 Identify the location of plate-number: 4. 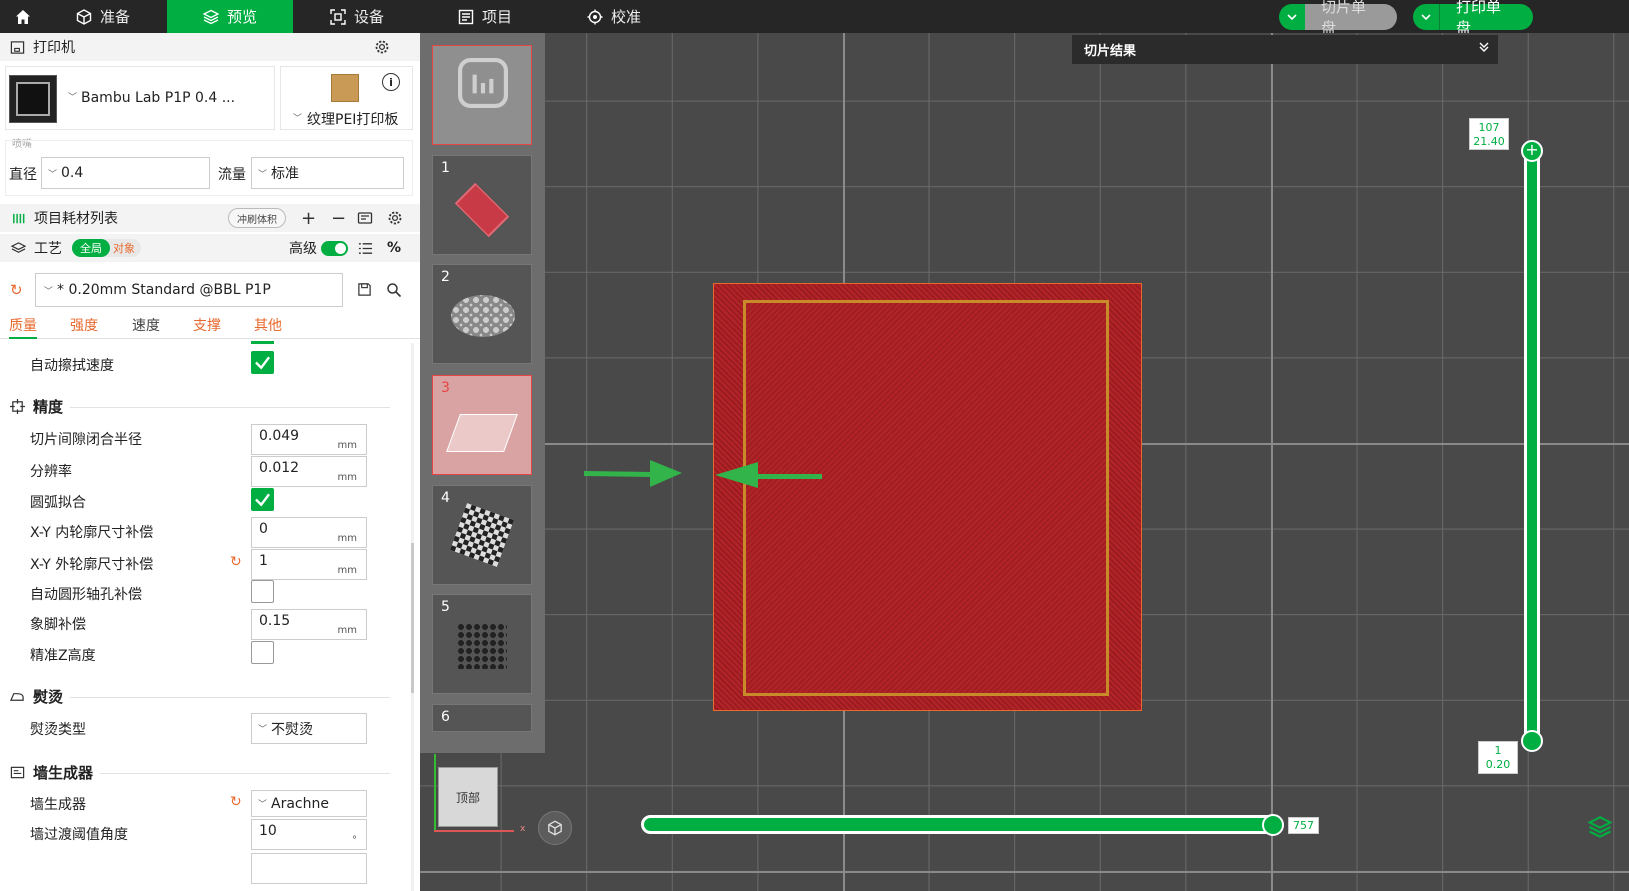
(445, 498).